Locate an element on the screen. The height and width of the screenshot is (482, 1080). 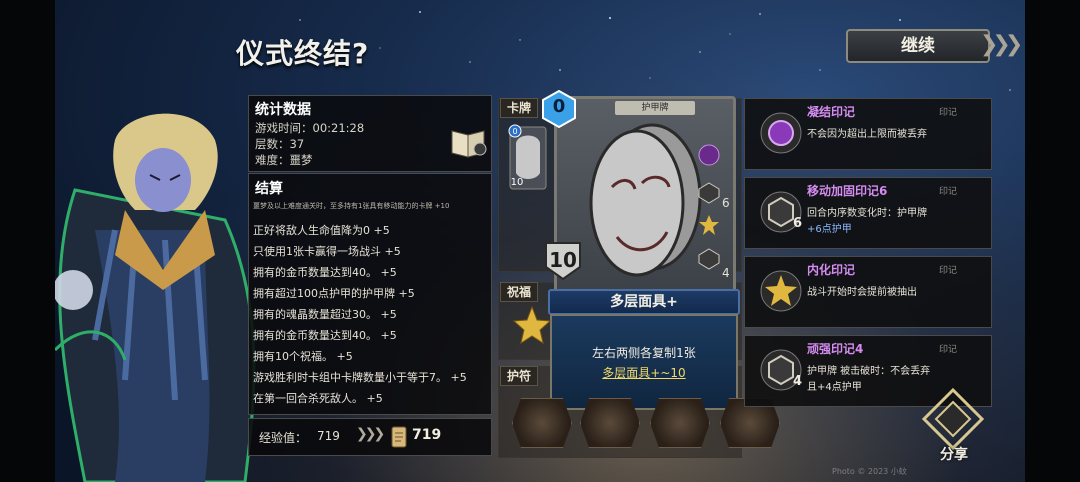
experience-value: 719 is located at coordinates (328, 436).